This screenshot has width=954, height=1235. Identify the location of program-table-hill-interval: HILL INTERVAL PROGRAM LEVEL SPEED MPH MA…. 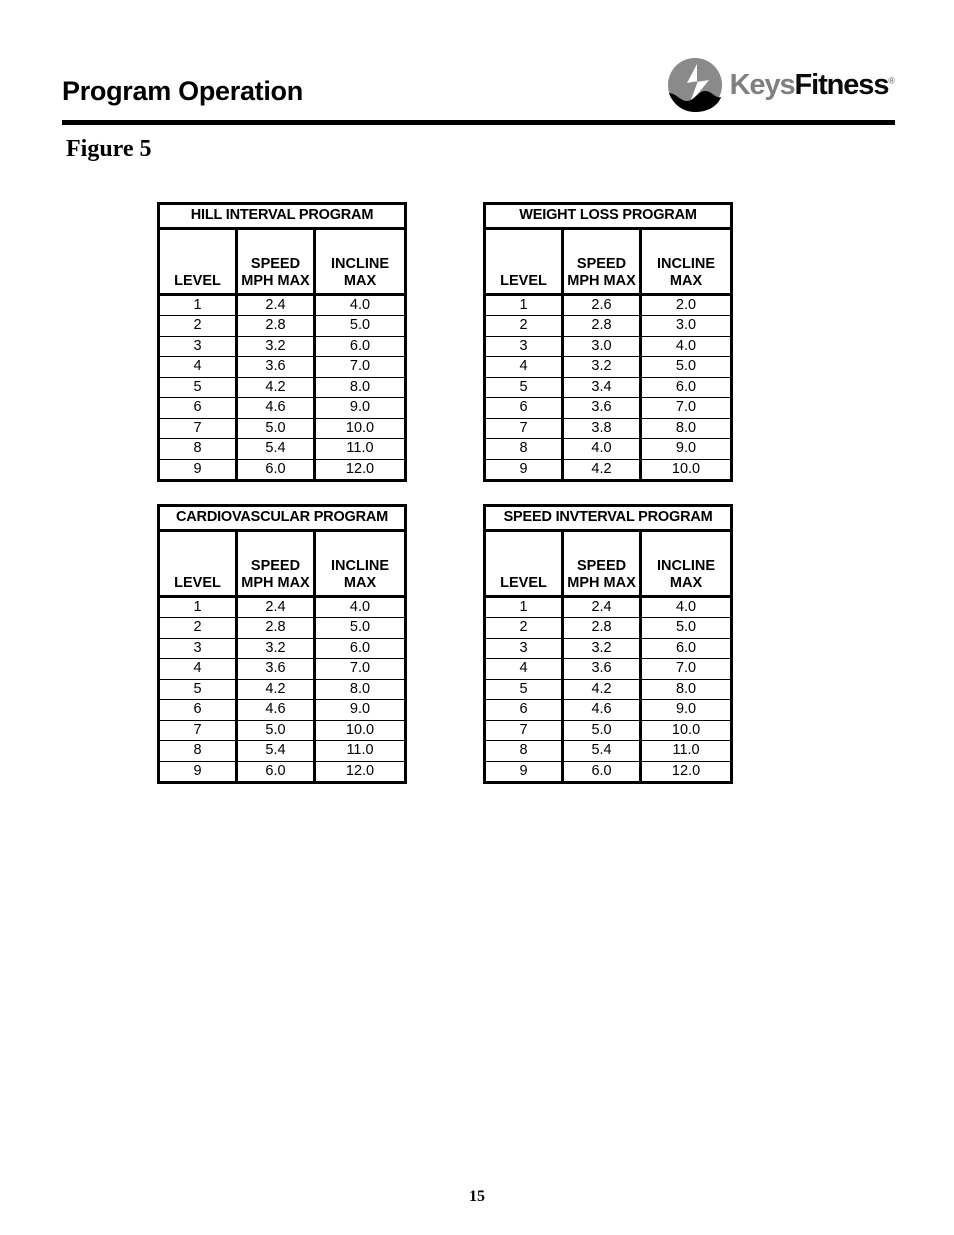
(282, 342).